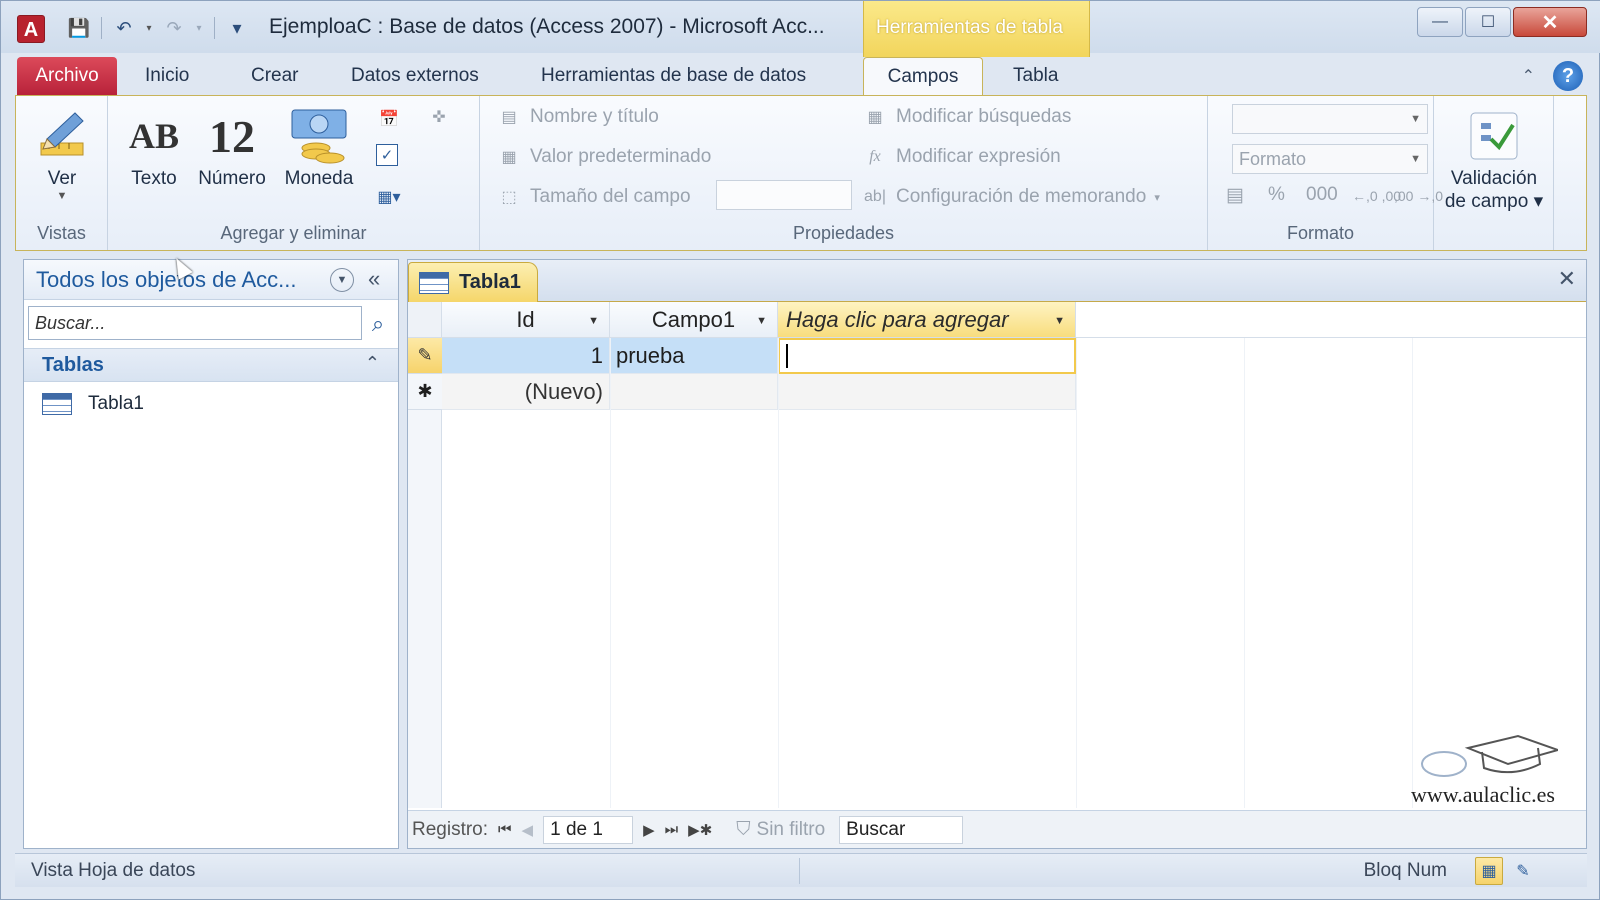 The height and width of the screenshot is (900, 1600). Describe the element at coordinates (588, 829) in the screenshot. I see `current-record-input: 1 de 1` at that location.